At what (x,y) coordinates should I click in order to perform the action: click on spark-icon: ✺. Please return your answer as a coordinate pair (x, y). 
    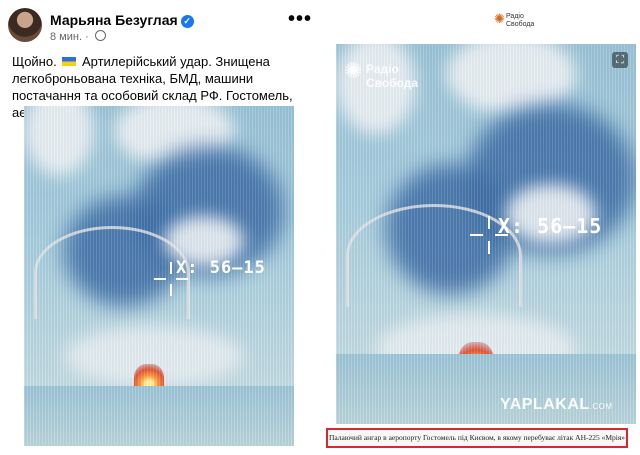
    Looking at the image, I should click on (353, 70).